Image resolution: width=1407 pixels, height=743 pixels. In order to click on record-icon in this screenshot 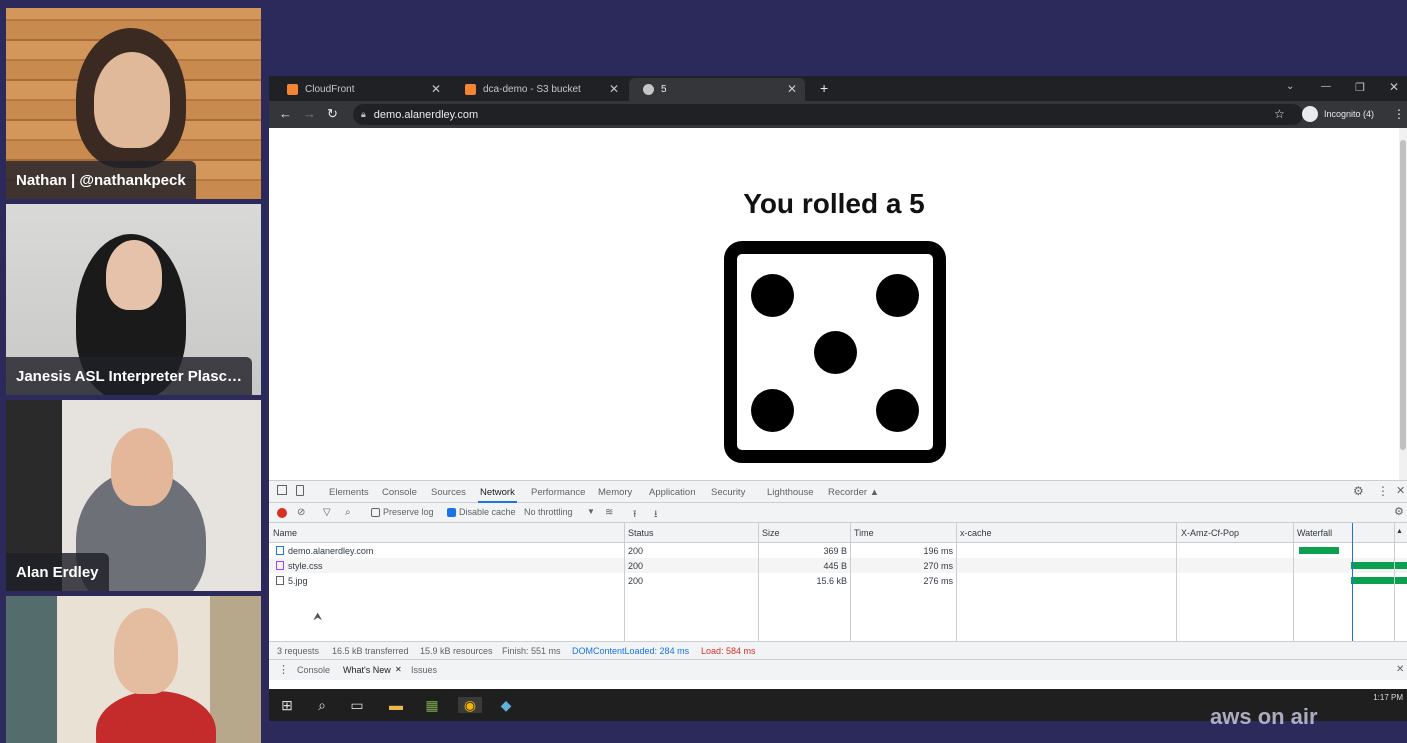, I will do `click(282, 513)`.